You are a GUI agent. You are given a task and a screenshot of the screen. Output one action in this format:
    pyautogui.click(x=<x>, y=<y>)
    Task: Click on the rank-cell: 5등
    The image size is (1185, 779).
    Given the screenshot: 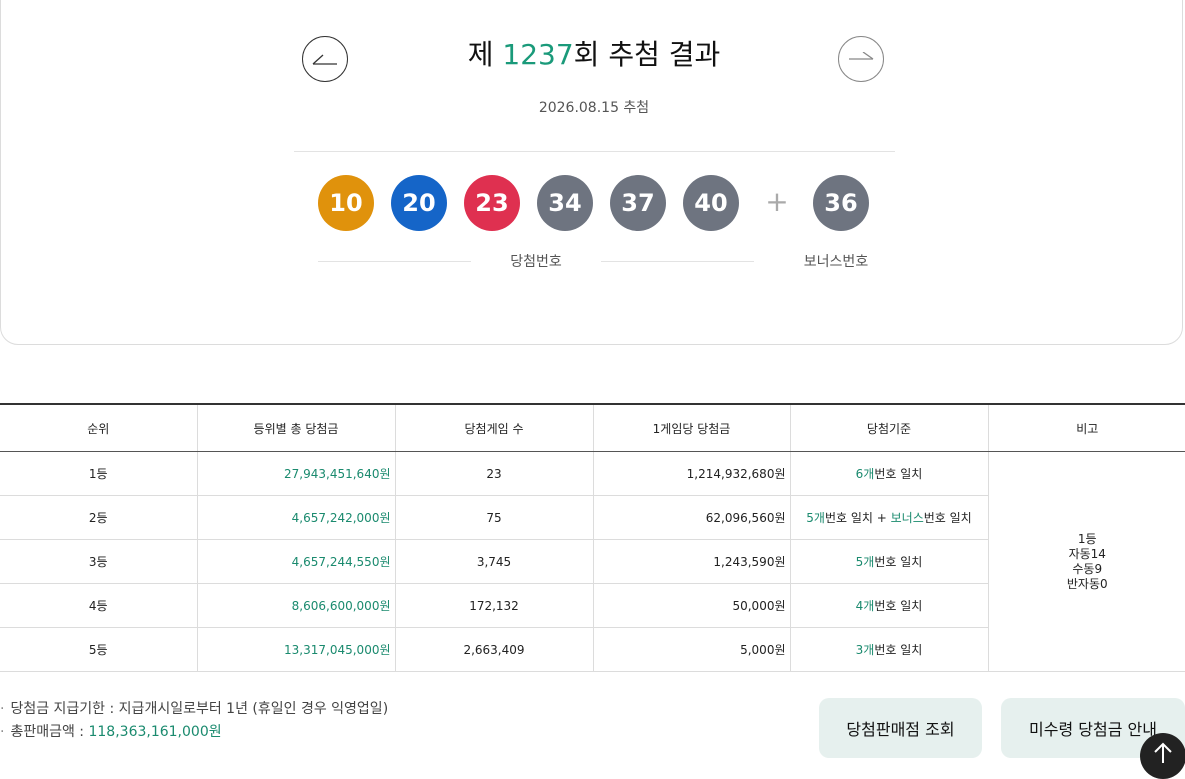 What is the action you would take?
    pyautogui.click(x=99, y=649)
    